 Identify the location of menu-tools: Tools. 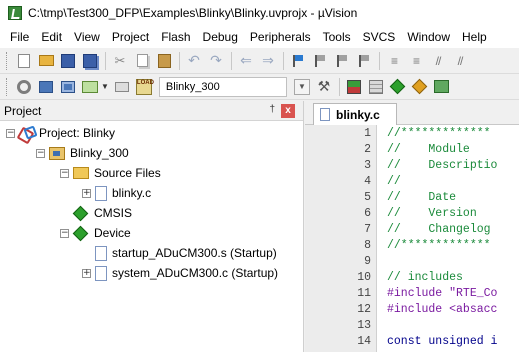
(337, 37).